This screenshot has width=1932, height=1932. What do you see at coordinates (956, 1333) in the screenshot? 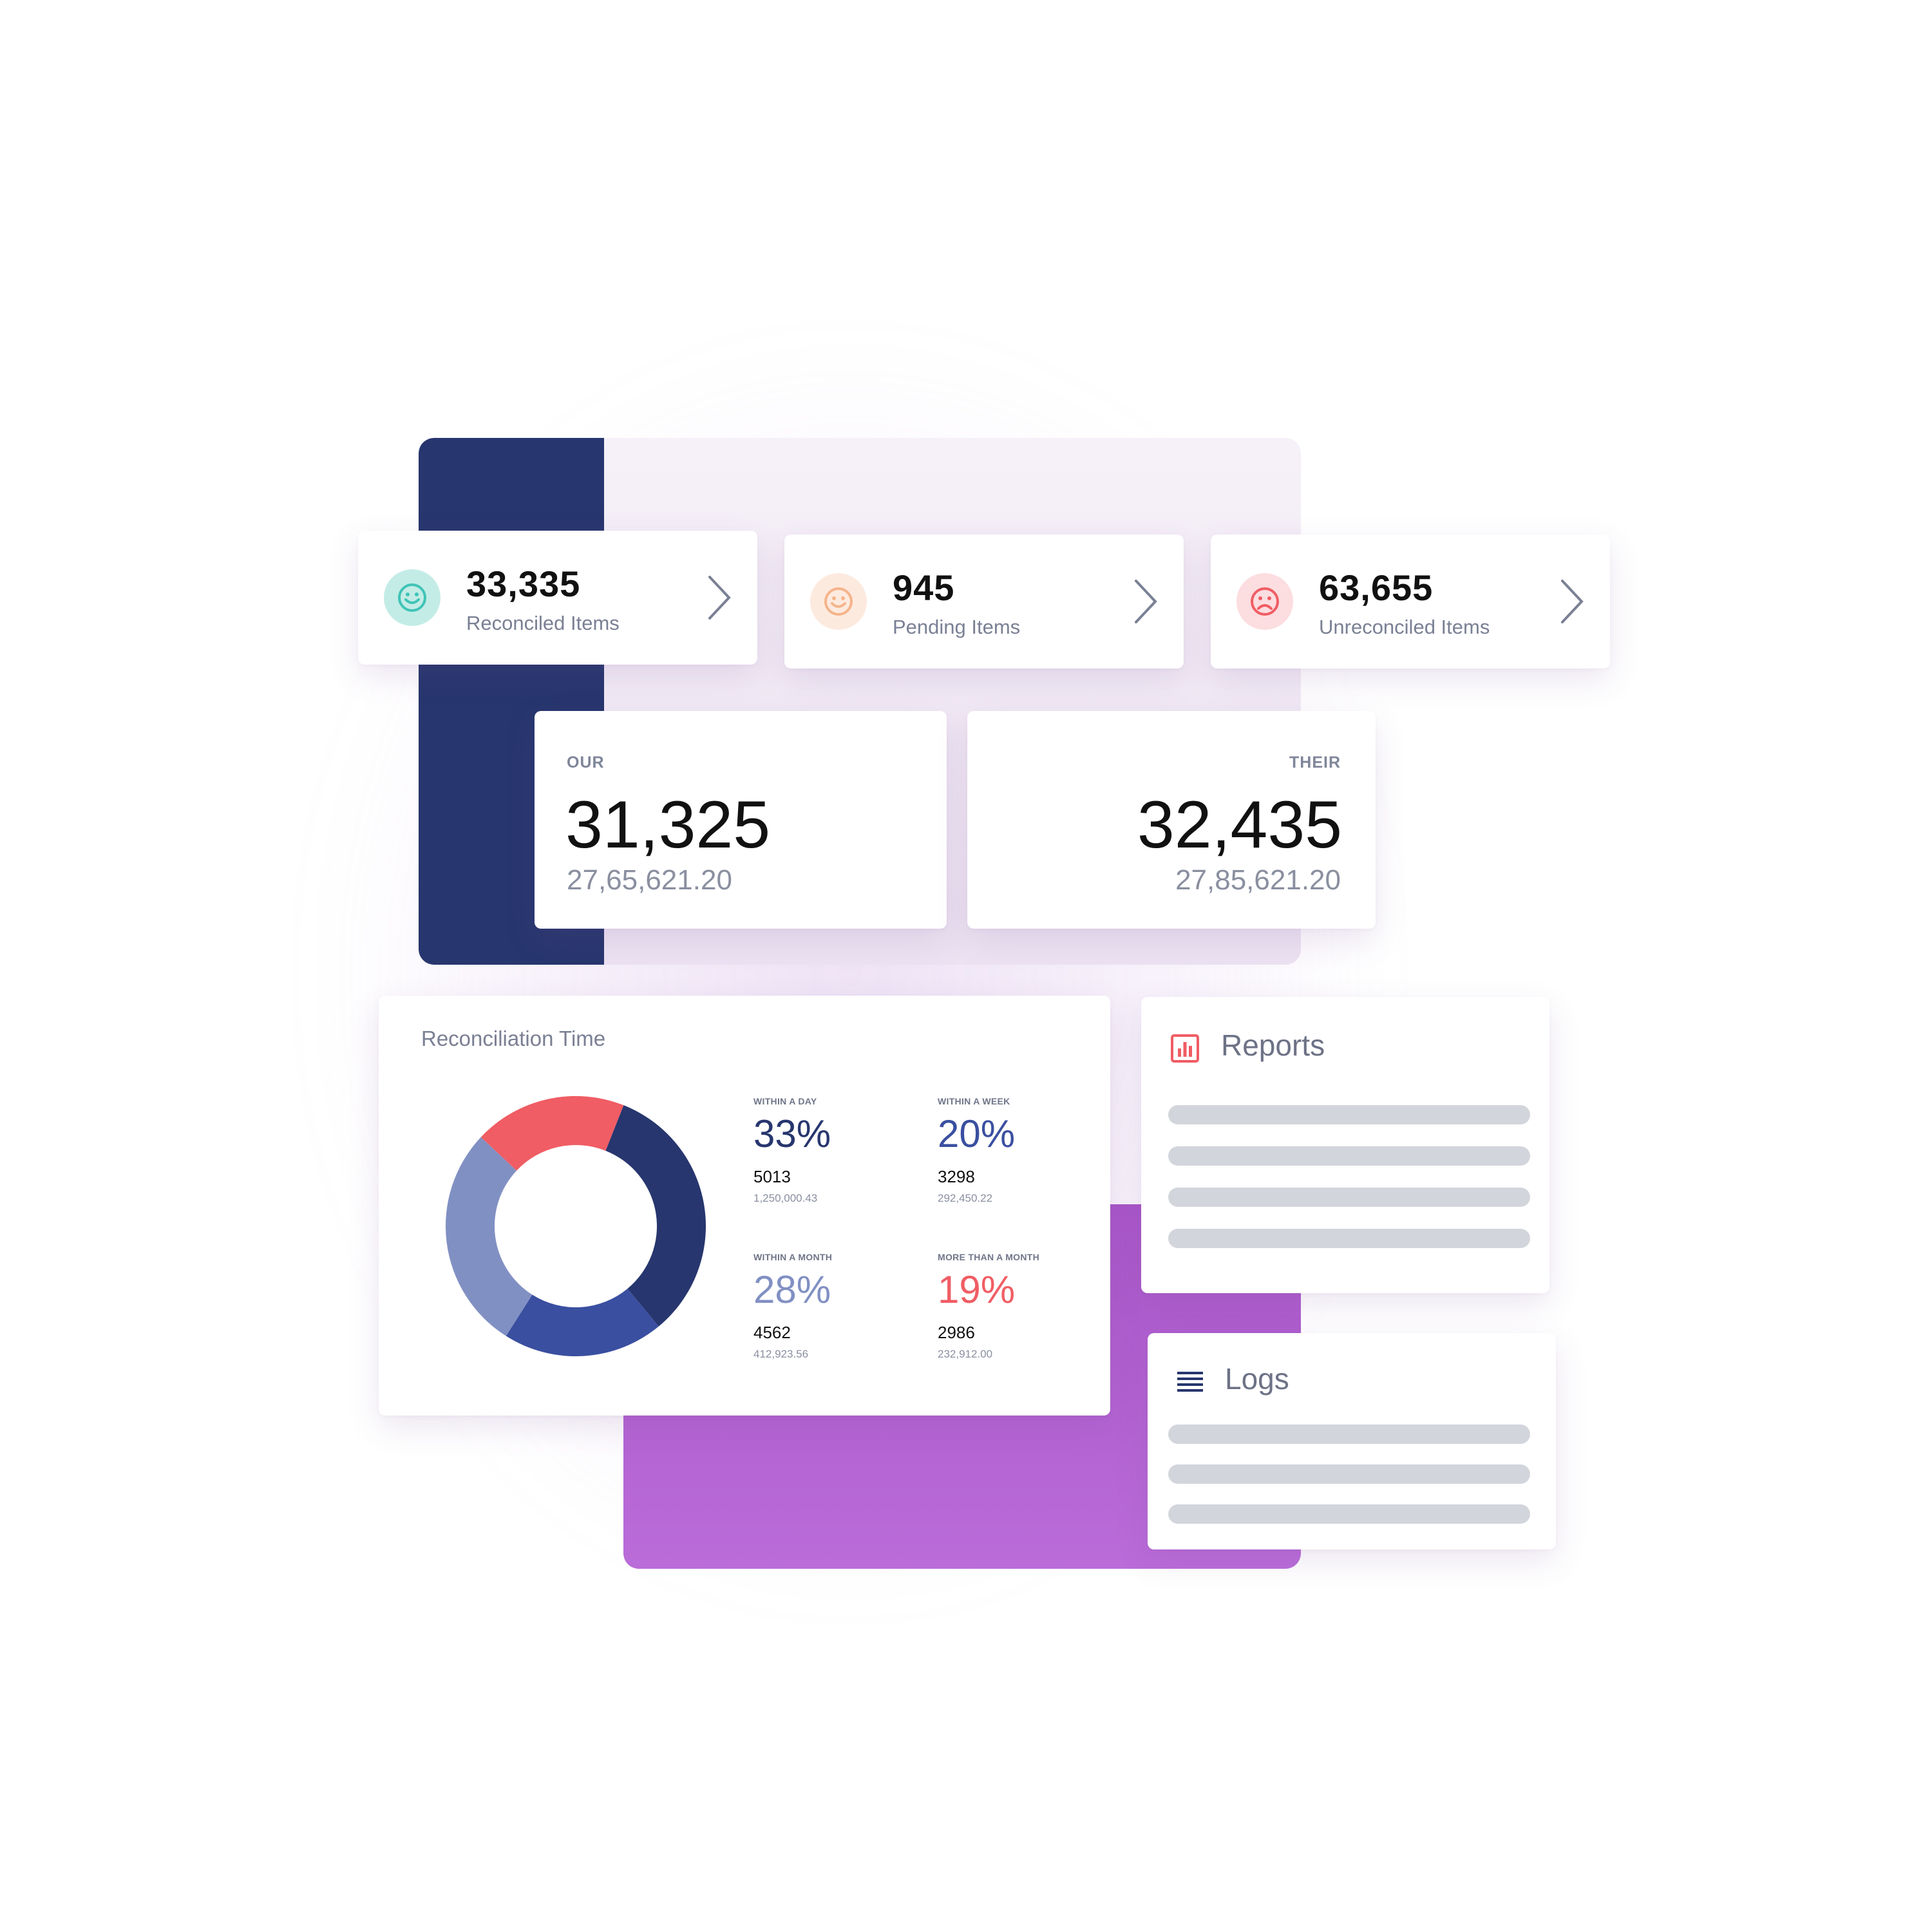
I see `stat-count: 2986` at bounding box center [956, 1333].